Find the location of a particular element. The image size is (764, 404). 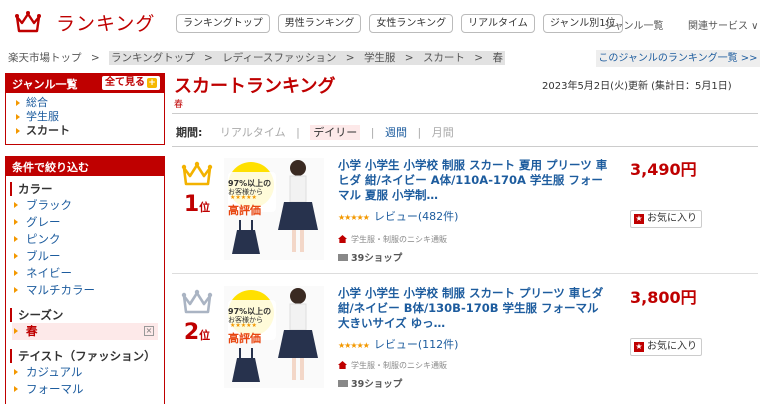

breadcrumb-ranking-top: ランキングトップ is located at coordinates (153, 58).